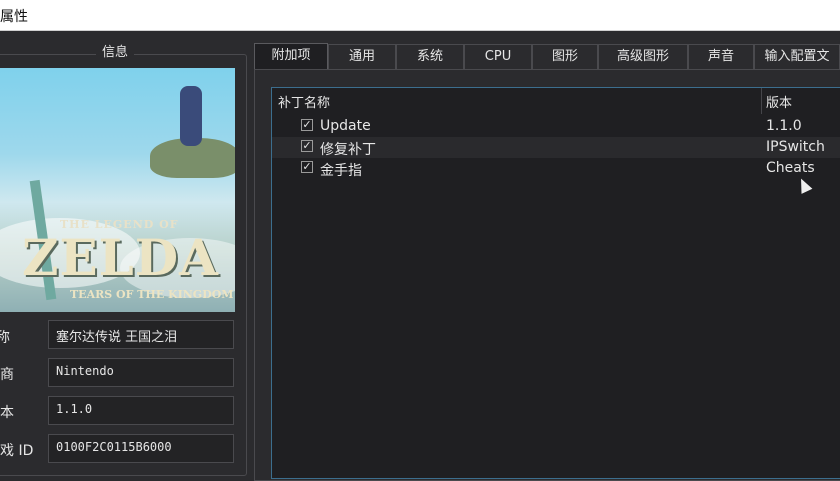 This screenshot has width=840, height=481. I want to click on patch-version: Cheats, so click(790, 168).